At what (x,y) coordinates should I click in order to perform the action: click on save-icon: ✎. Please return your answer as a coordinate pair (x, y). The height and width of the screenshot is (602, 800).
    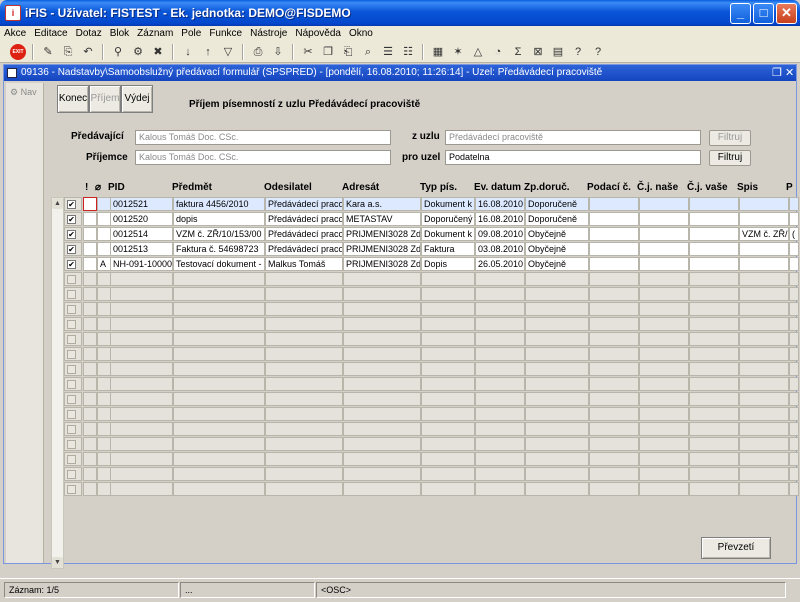
    Looking at the image, I should click on (48, 52).